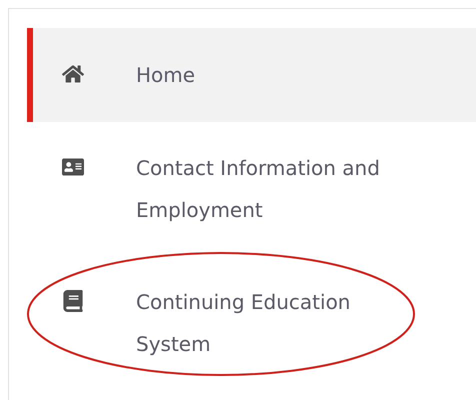 Image resolution: width=476 pixels, height=400 pixels. I want to click on book-icon, so click(73, 301).